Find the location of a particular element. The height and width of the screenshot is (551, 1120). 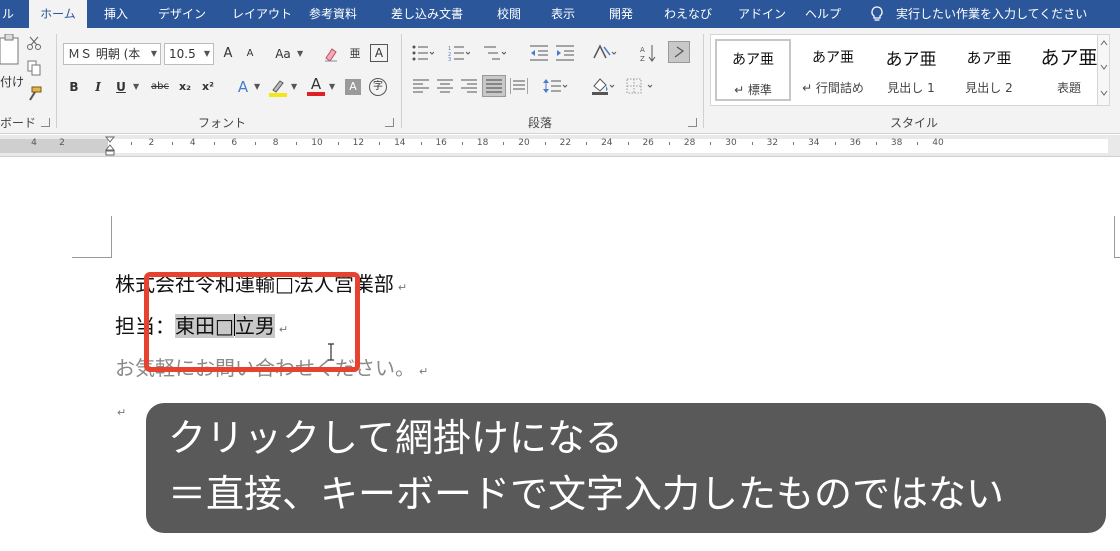

cut-icon is located at coordinates (34, 43).